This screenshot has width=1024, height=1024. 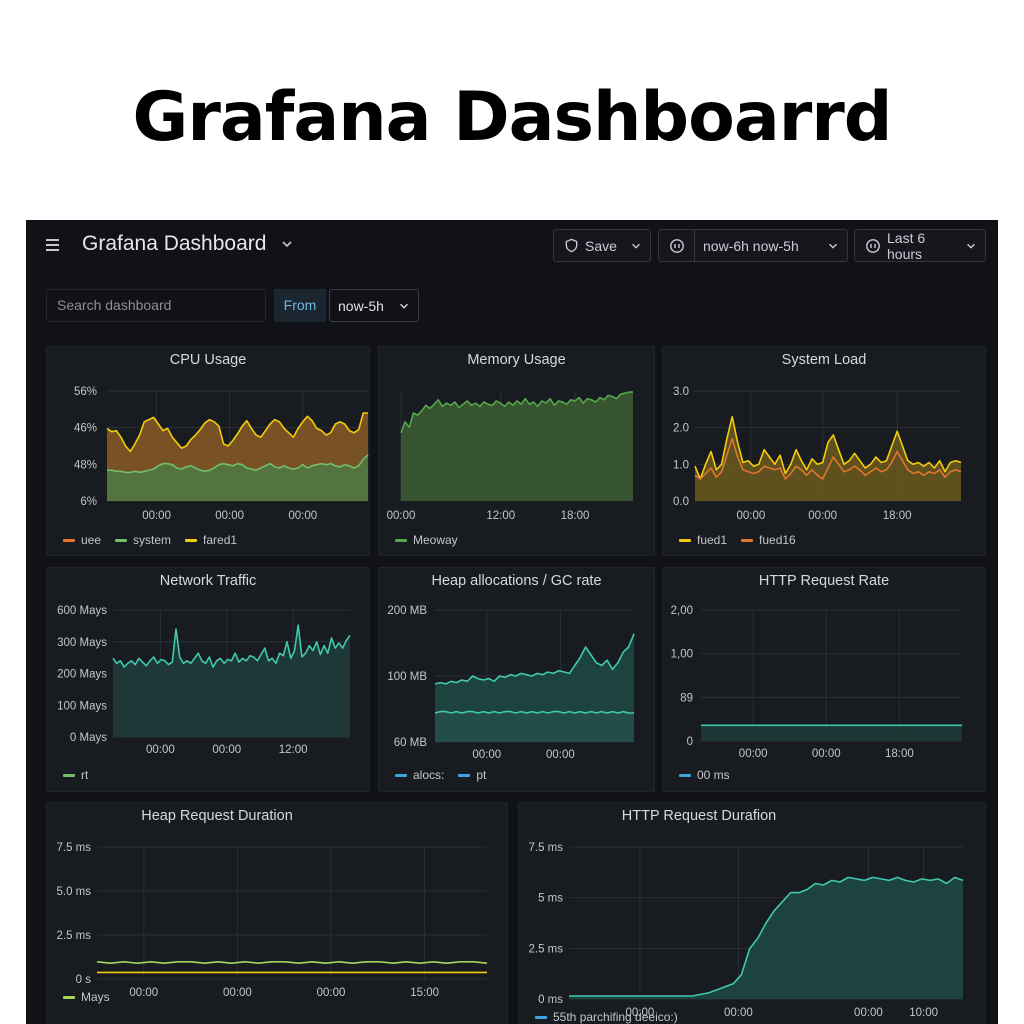 I want to click on page-heading: Grafana Dashboarrd, so click(x=512, y=117).